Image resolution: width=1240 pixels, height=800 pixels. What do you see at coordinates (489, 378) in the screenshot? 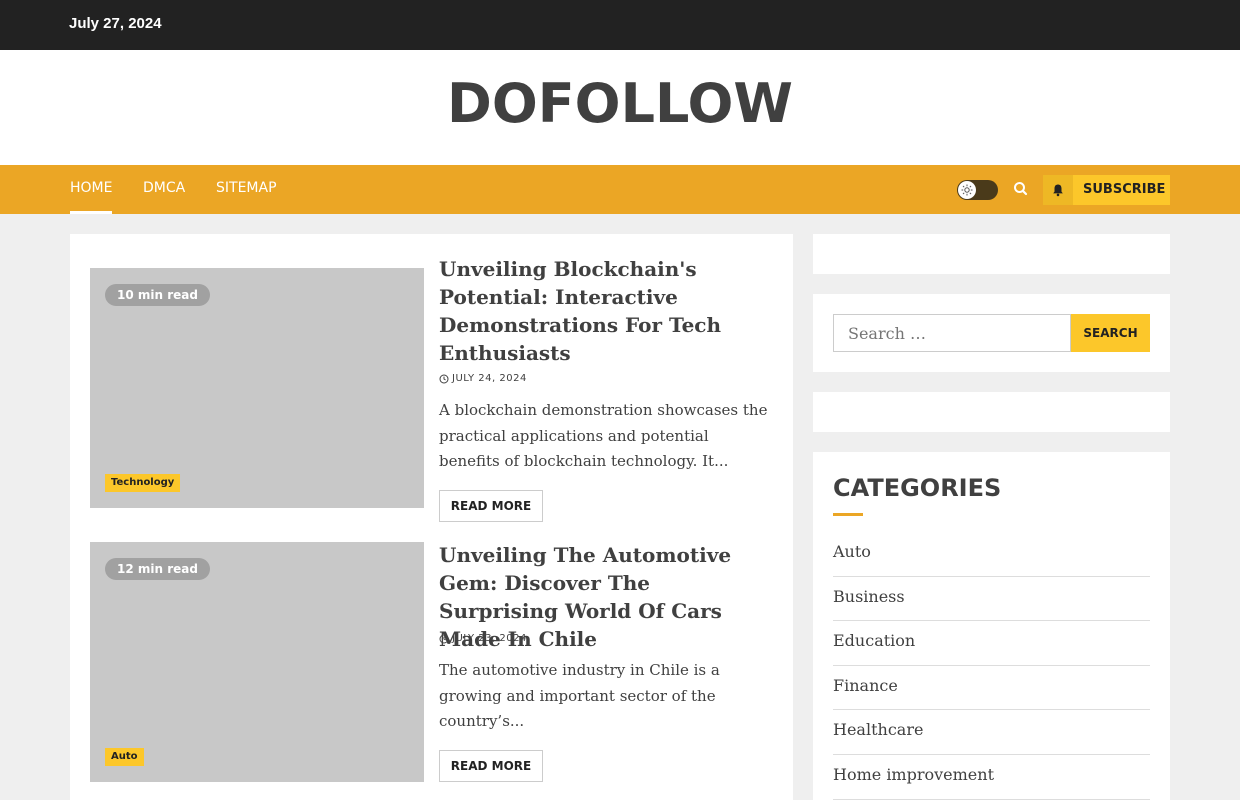
I see `post-date-text: July 24, 2024` at bounding box center [489, 378].